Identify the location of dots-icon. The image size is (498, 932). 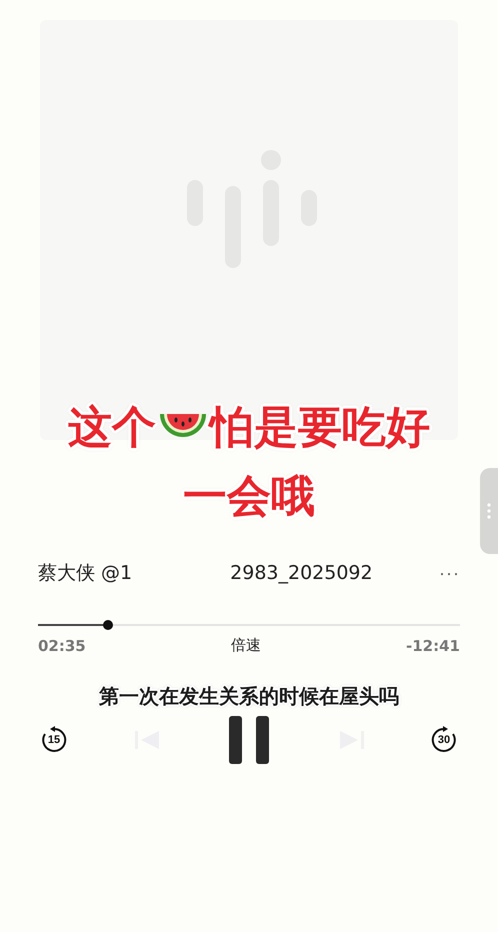
(489, 511).